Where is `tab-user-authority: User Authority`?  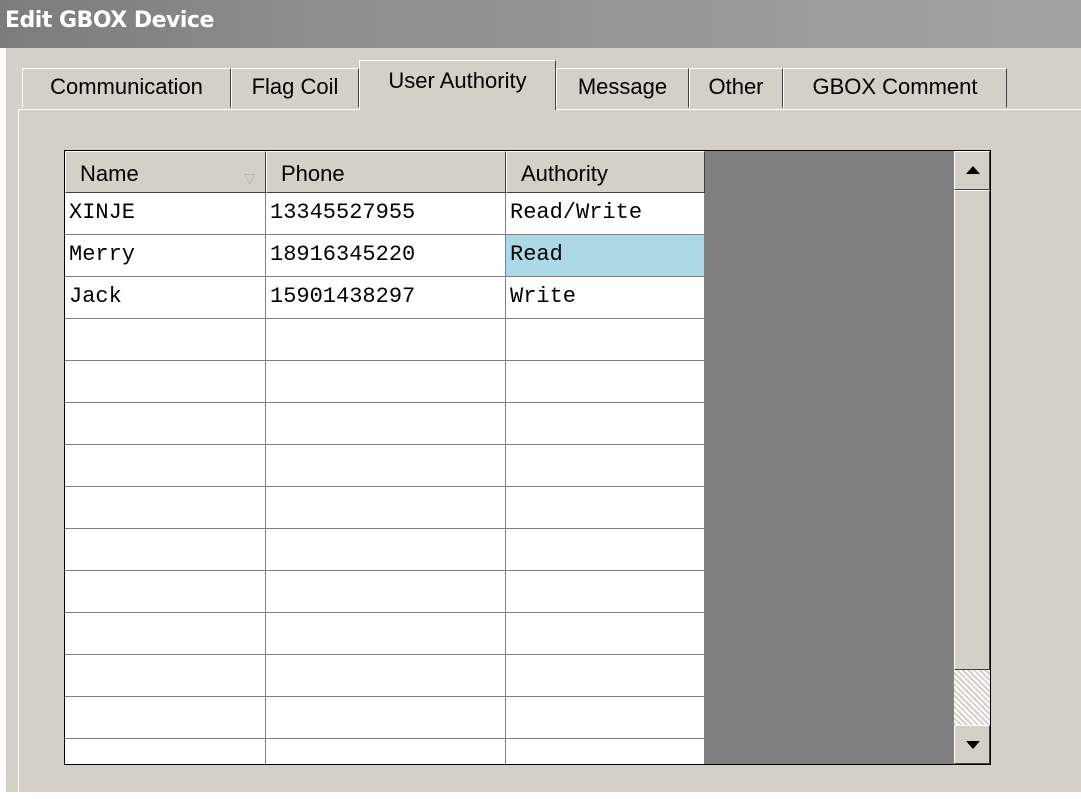
tab-user-authority: User Authority is located at coordinates (457, 85).